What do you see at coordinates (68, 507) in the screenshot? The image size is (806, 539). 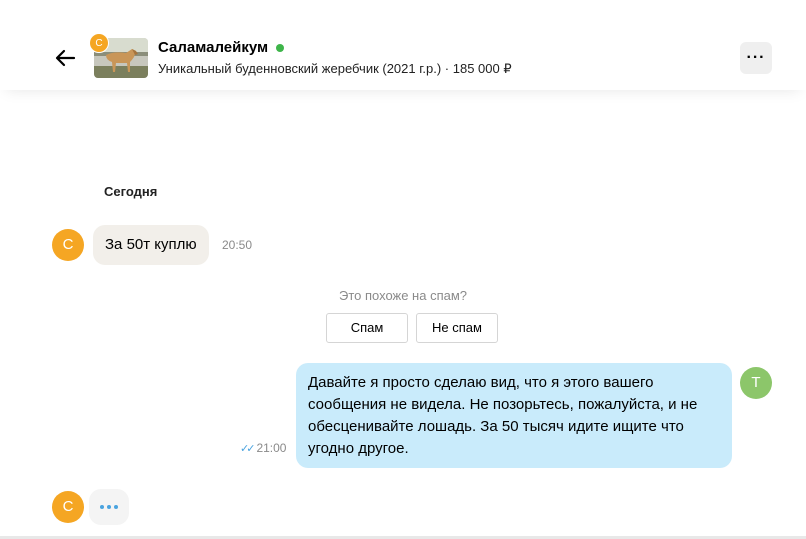 I see `seller-avatar-typing: С` at bounding box center [68, 507].